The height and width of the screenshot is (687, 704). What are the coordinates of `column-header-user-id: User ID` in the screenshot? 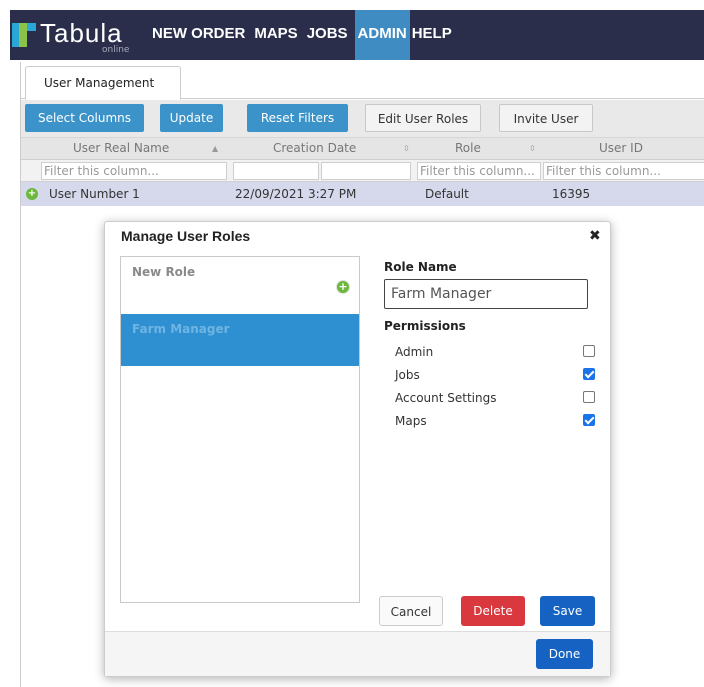 It's located at (621, 149).